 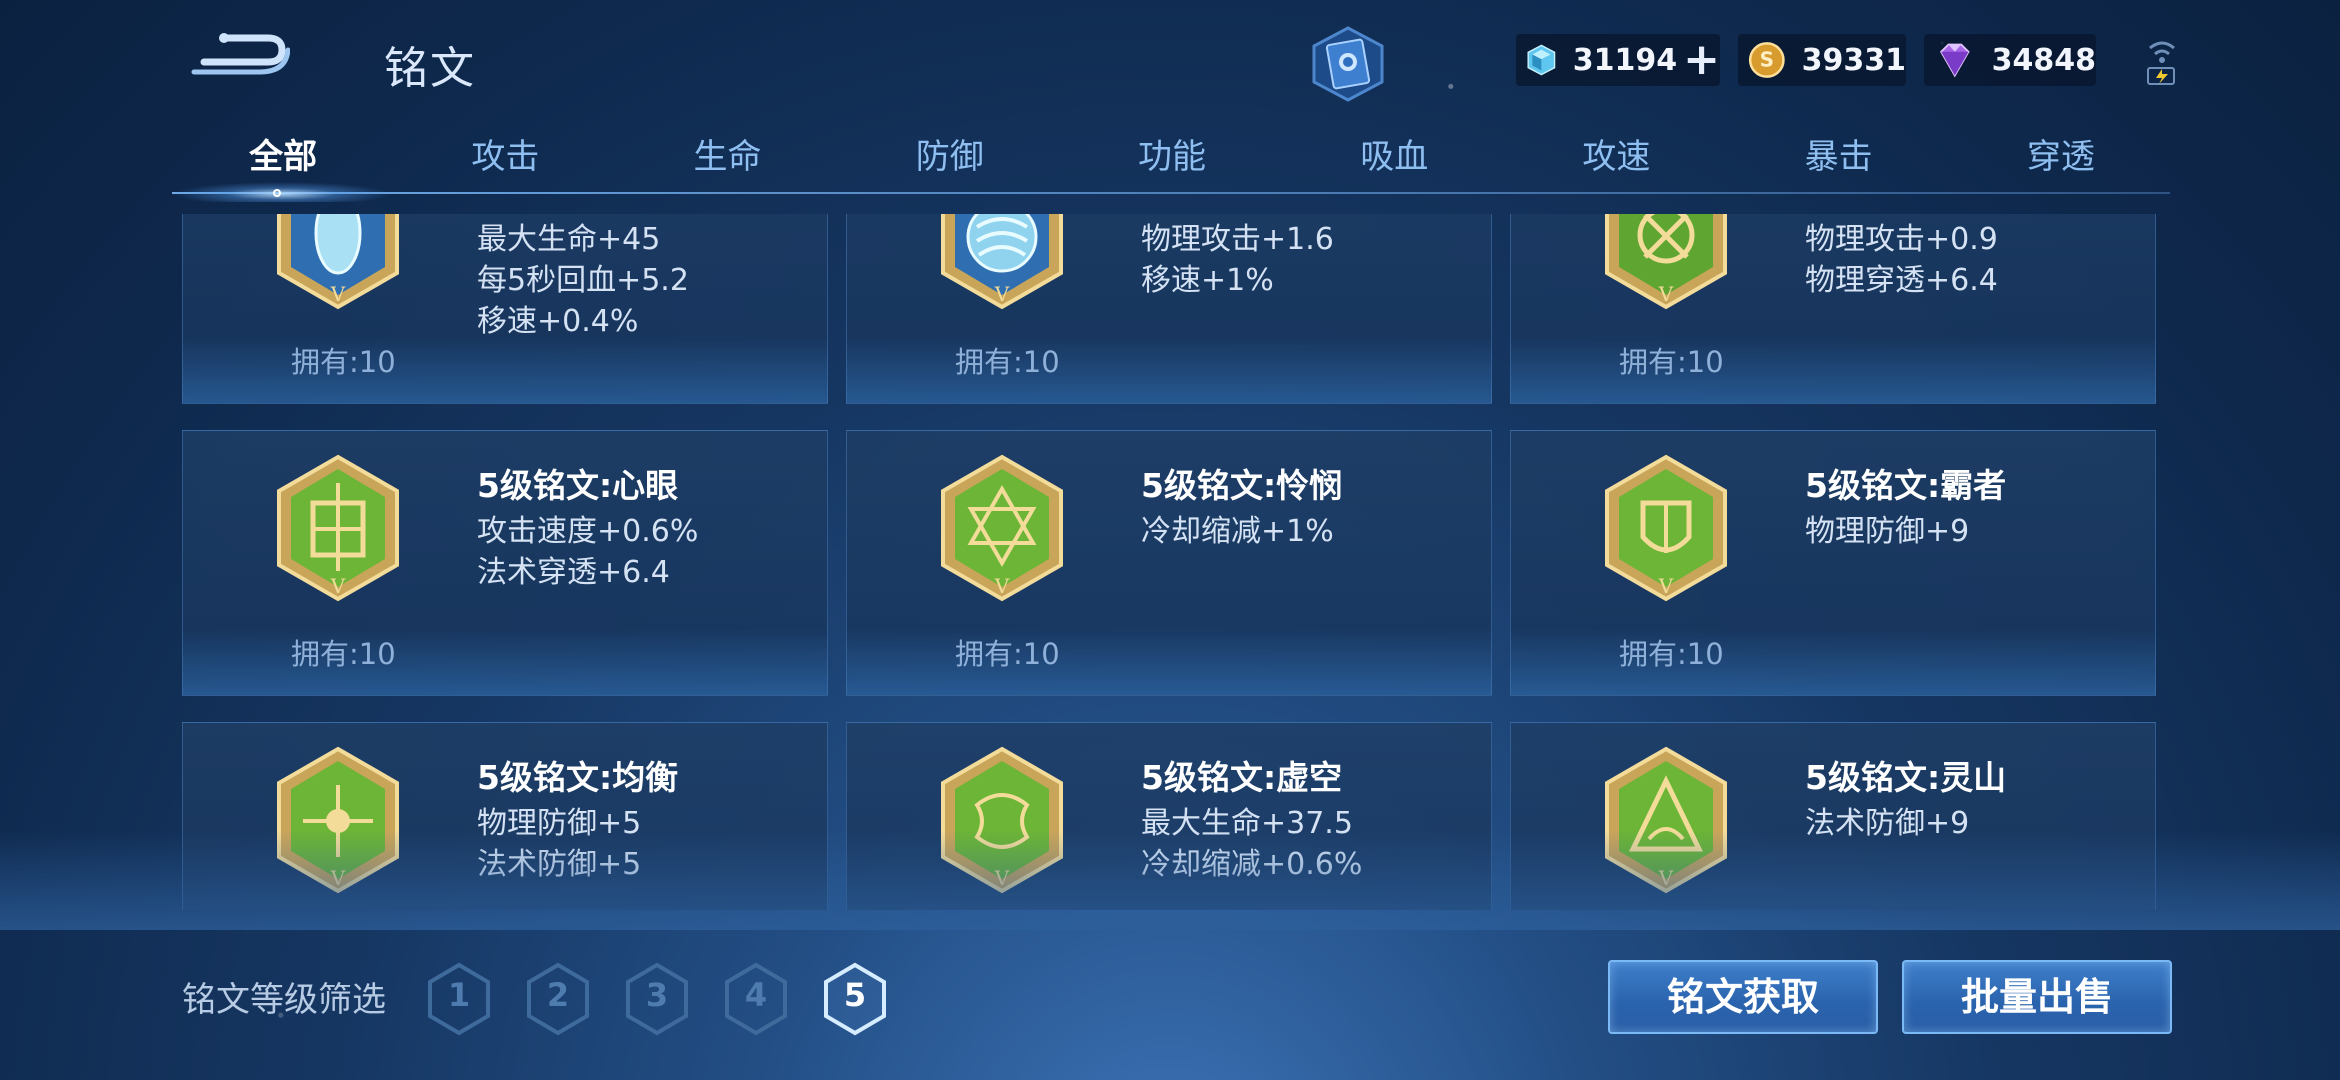 I want to click on rune-name: 5级铭文:灵山, so click(x=1906, y=777).